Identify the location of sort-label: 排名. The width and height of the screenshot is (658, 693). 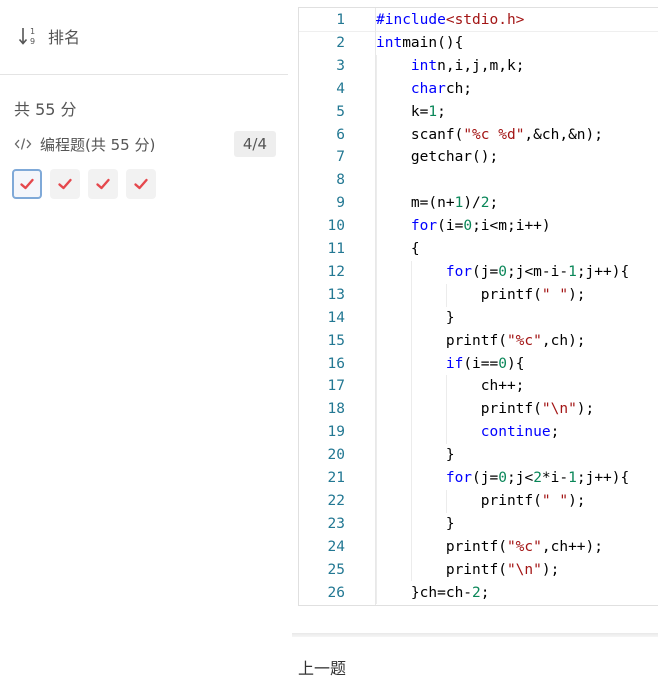
(64, 37).